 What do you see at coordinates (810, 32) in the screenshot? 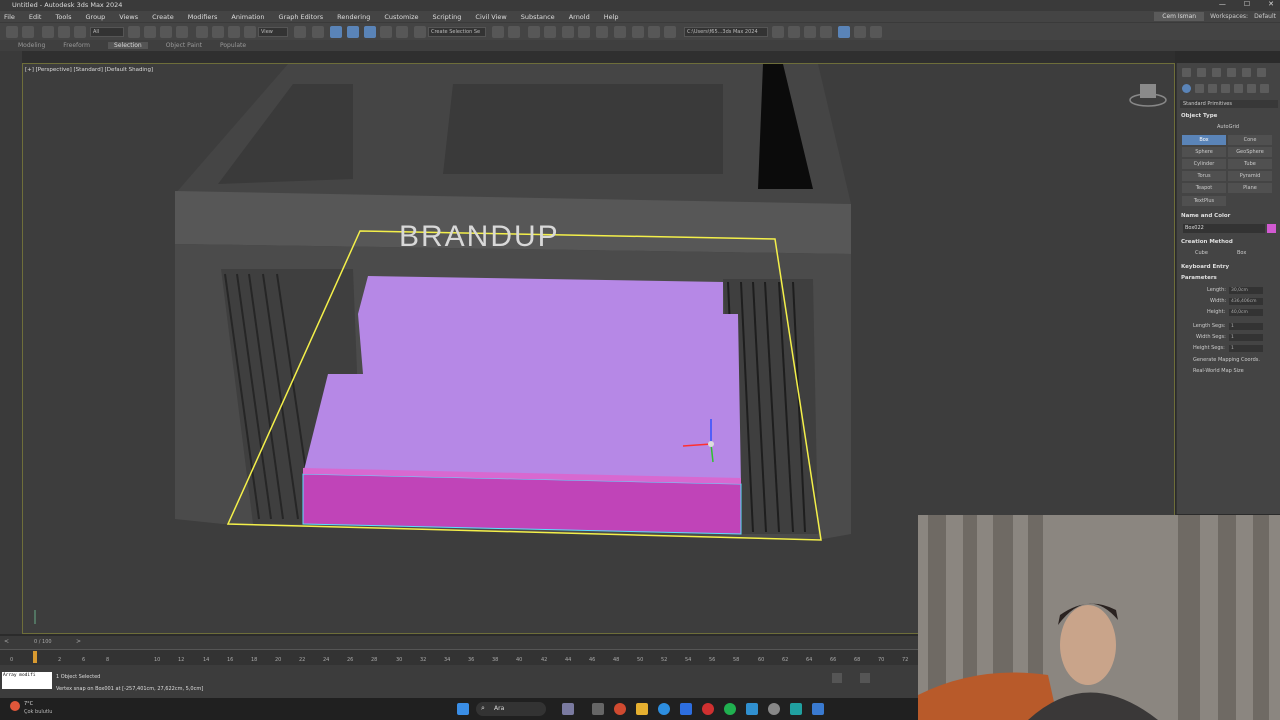
I see `layout-icon` at bounding box center [810, 32].